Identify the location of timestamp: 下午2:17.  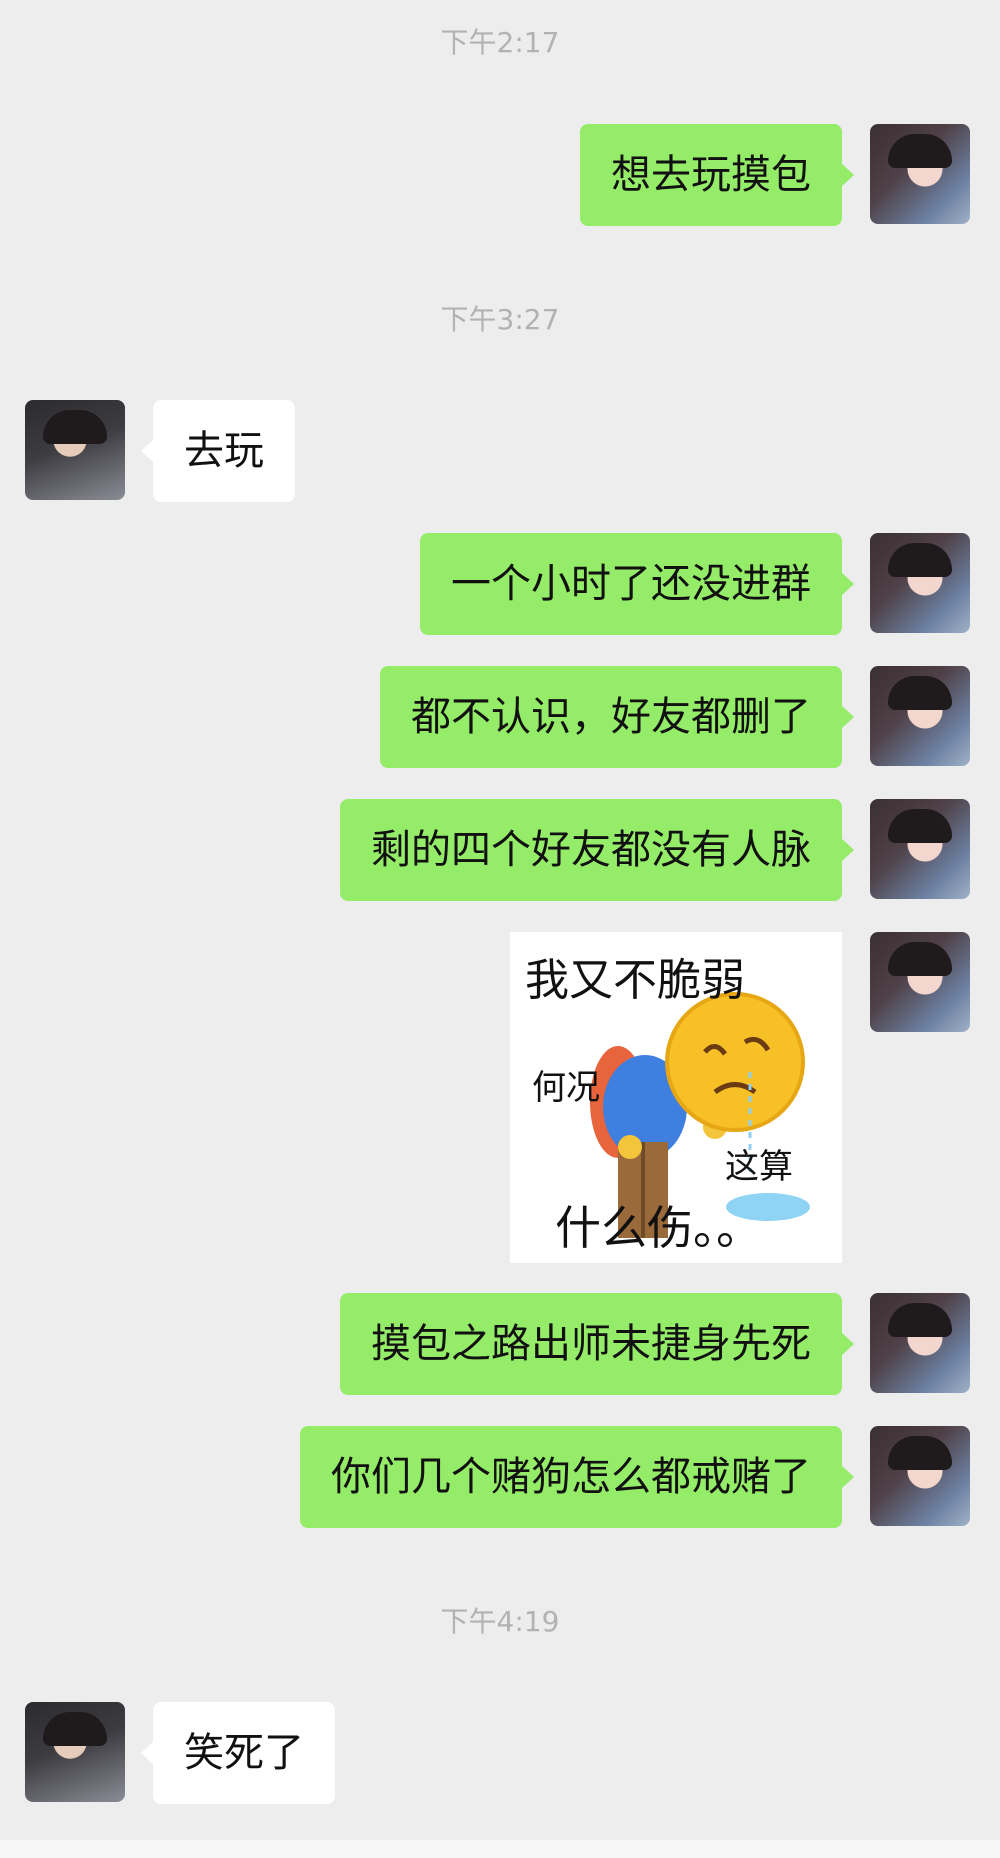
(500, 42).